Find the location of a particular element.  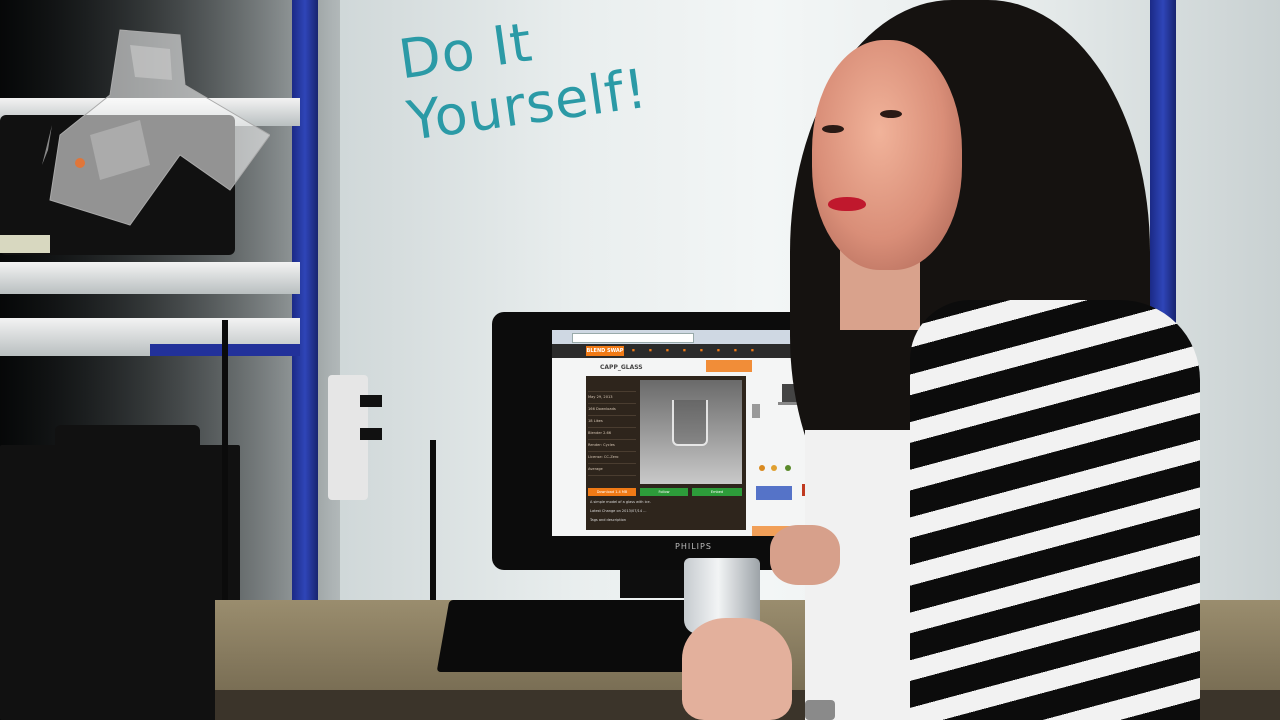

embed-button: Embed is located at coordinates (717, 492).